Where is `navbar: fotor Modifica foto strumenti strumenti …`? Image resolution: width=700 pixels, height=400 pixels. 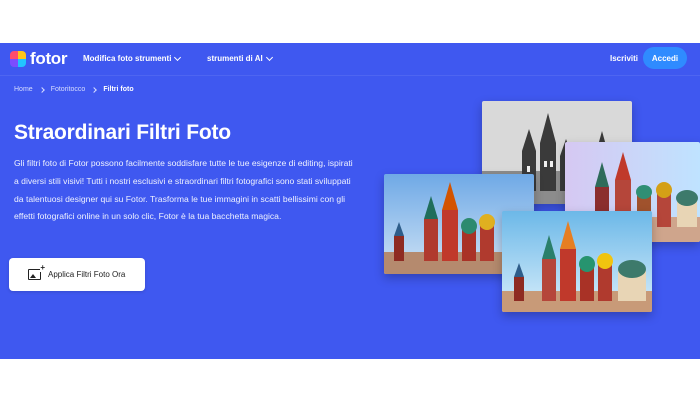 navbar: fotor Modifica foto strumenti strumenti … is located at coordinates (350, 59).